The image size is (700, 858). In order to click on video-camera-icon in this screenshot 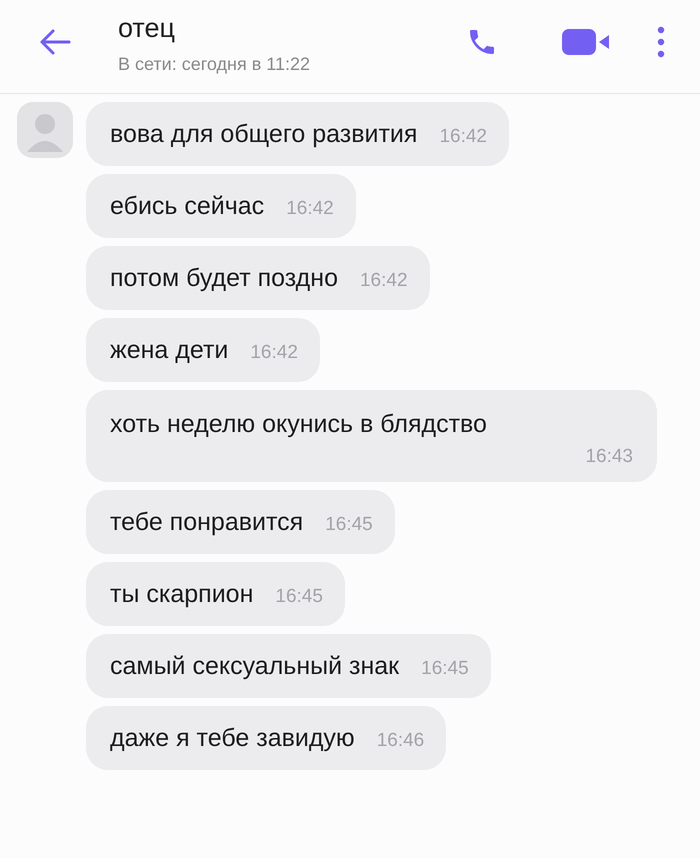, I will do `click(586, 41)`.